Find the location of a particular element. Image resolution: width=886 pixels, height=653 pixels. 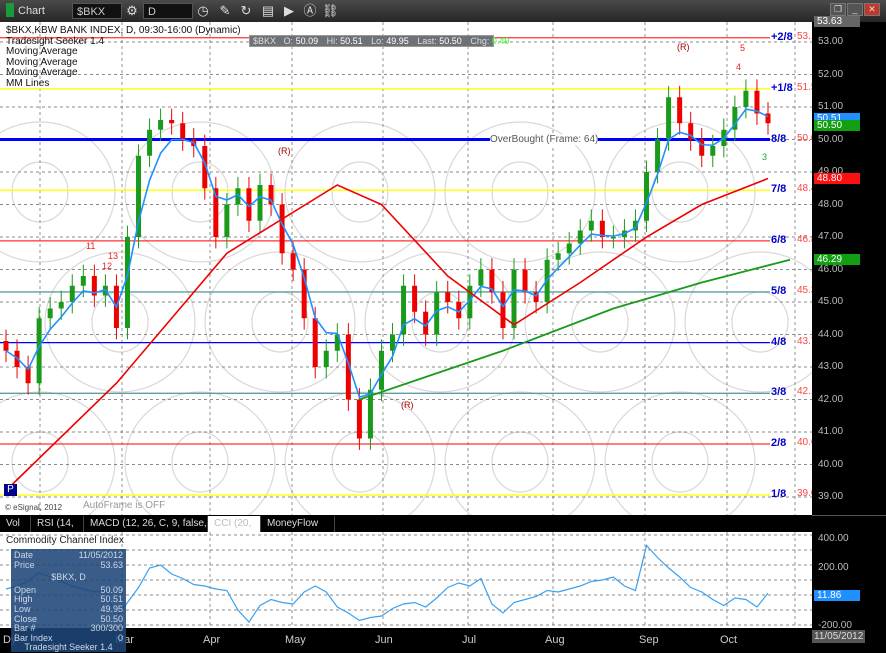

price-axis-label: 43.00 is located at coordinates (831, 366).